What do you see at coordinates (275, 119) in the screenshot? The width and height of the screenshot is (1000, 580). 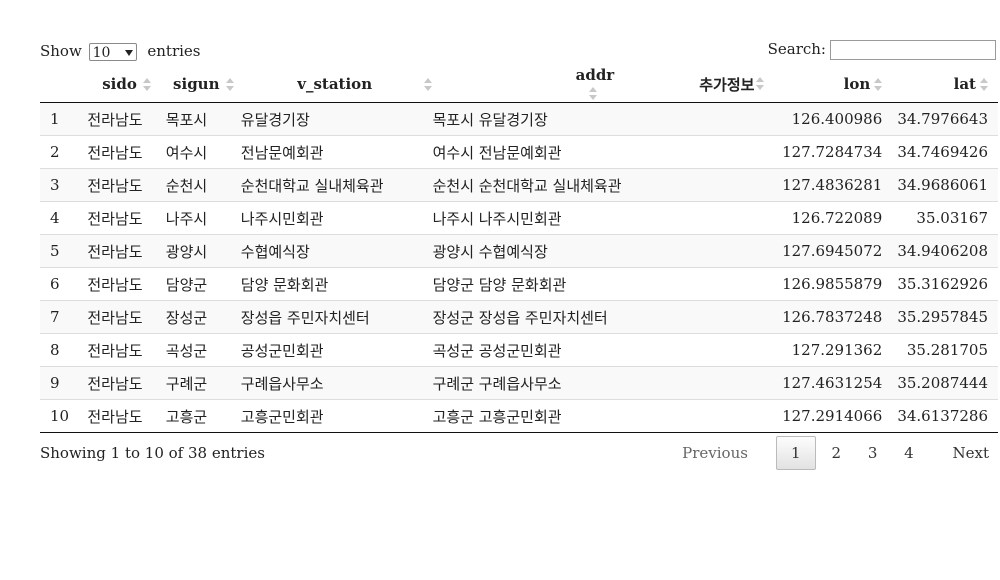 I see `cell-v-station: 유달경기장` at bounding box center [275, 119].